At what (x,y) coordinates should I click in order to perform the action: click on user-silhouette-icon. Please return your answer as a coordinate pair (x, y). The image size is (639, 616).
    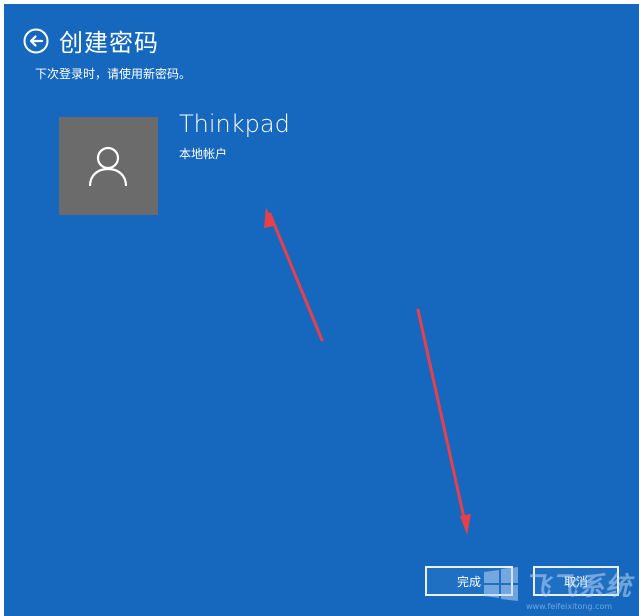
    Looking at the image, I should click on (108, 166).